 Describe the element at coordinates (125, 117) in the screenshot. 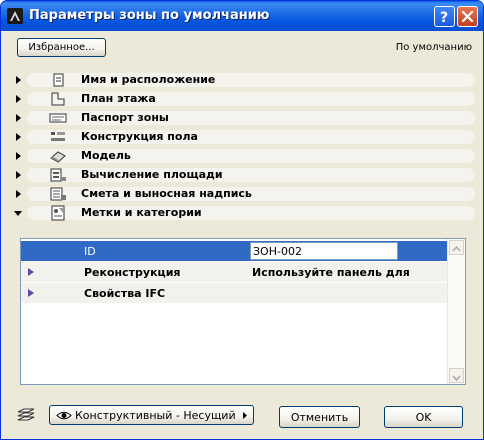

I see `panel-label: Паспорт зоны` at that location.